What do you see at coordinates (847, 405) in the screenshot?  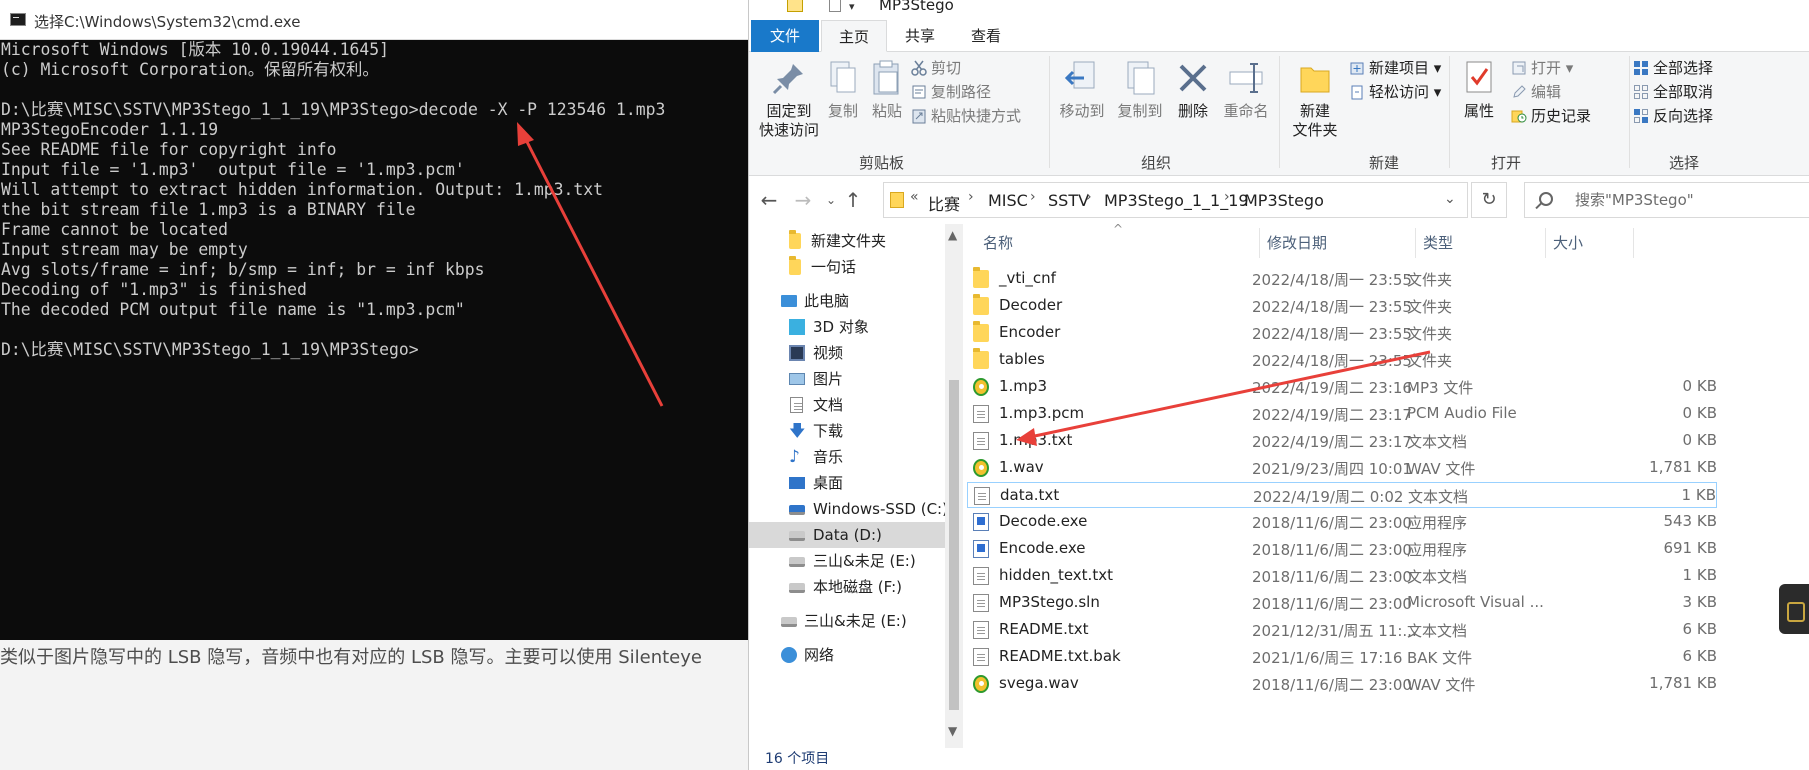 I see `nav-item: 文档` at bounding box center [847, 405].